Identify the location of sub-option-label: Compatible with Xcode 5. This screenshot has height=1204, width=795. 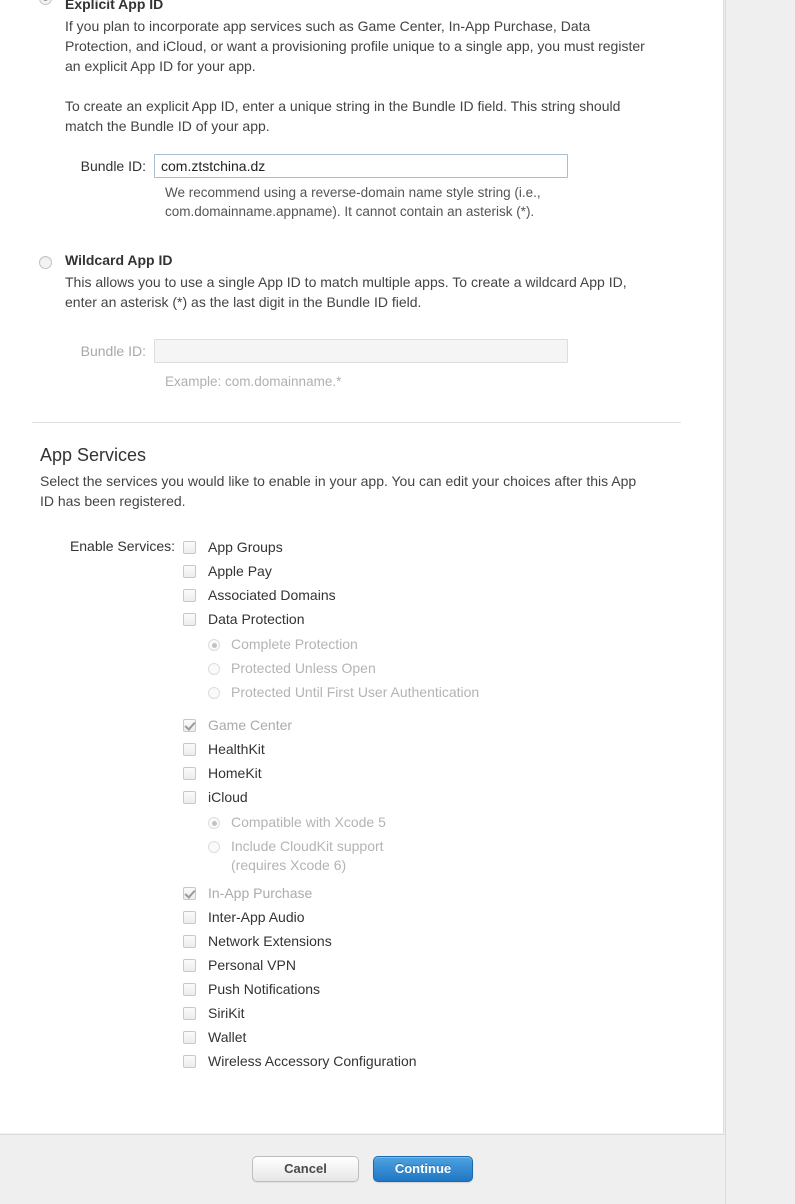
(308, 822).